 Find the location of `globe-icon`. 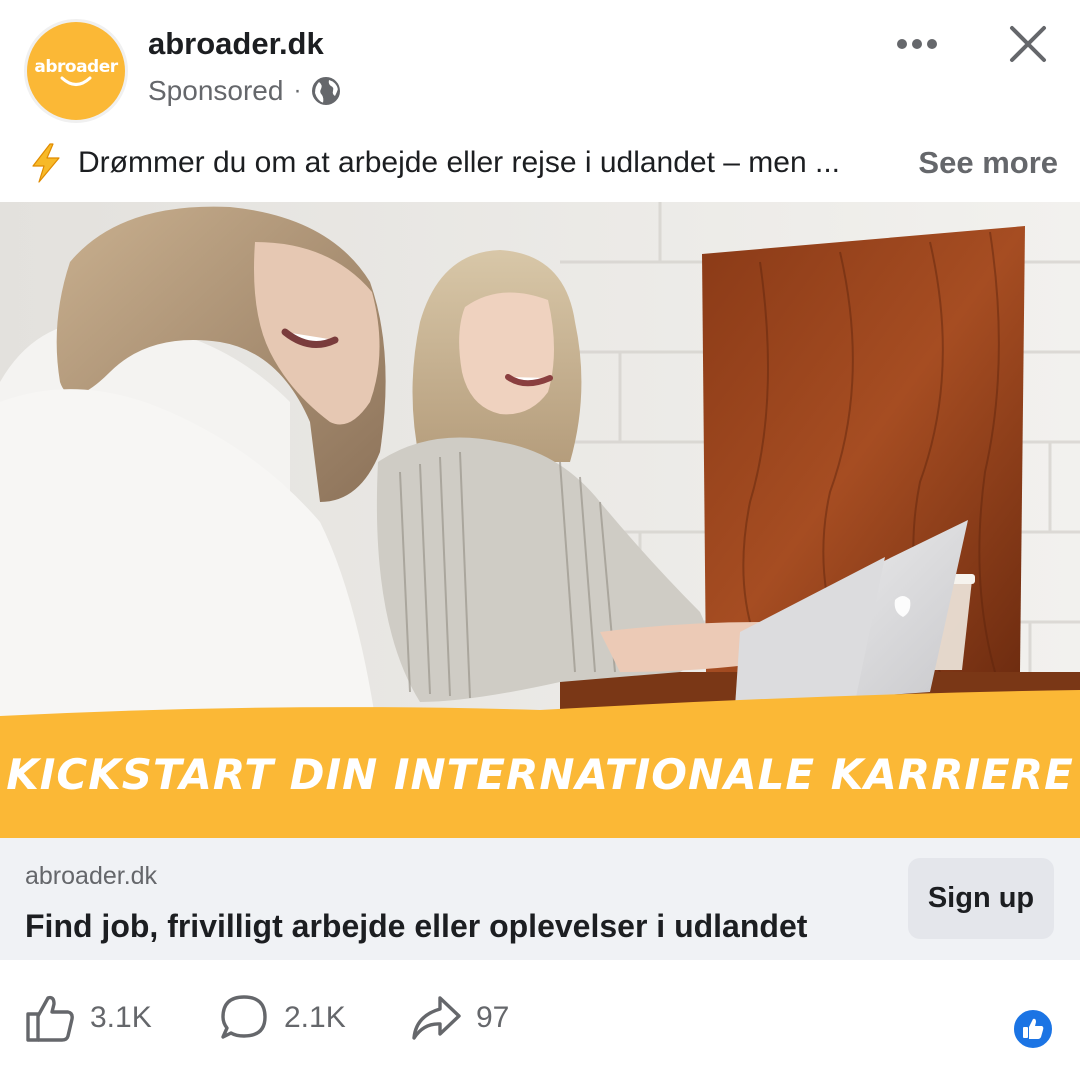

globe-icon is located at coordinates (326, 91).